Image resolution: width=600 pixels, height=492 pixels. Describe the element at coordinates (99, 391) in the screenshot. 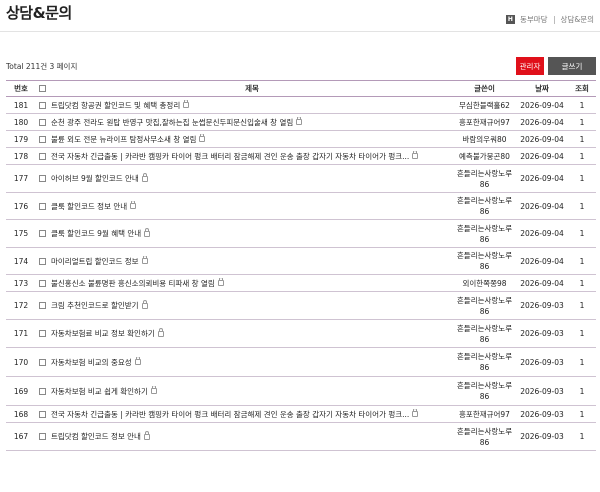

I see `row-subject-link: 자동차보험 비교 쉽게 확인하기` at that location.